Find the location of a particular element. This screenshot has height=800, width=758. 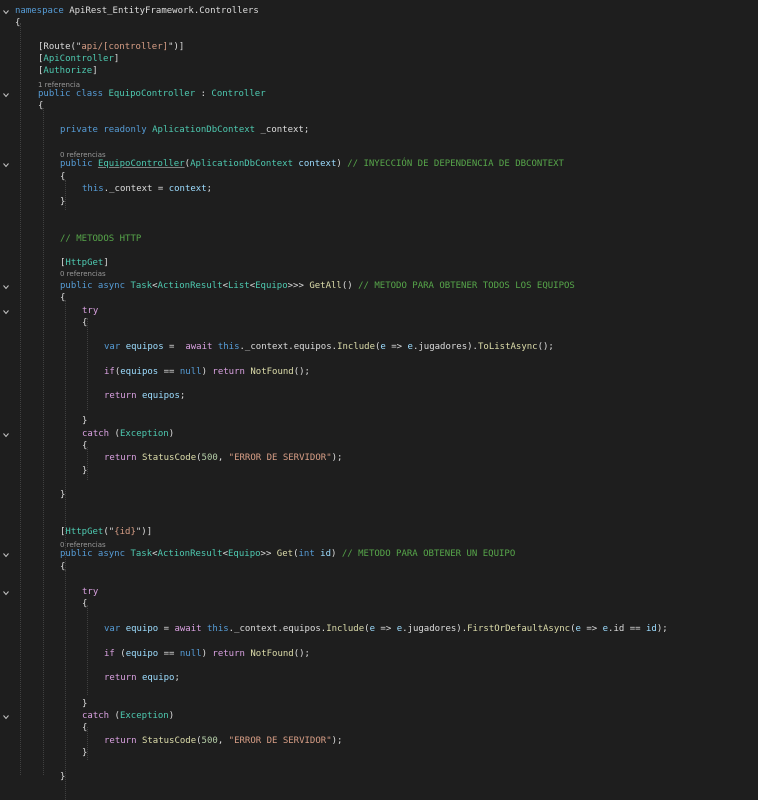

code-token: Get is located at coordinates (285, 554).